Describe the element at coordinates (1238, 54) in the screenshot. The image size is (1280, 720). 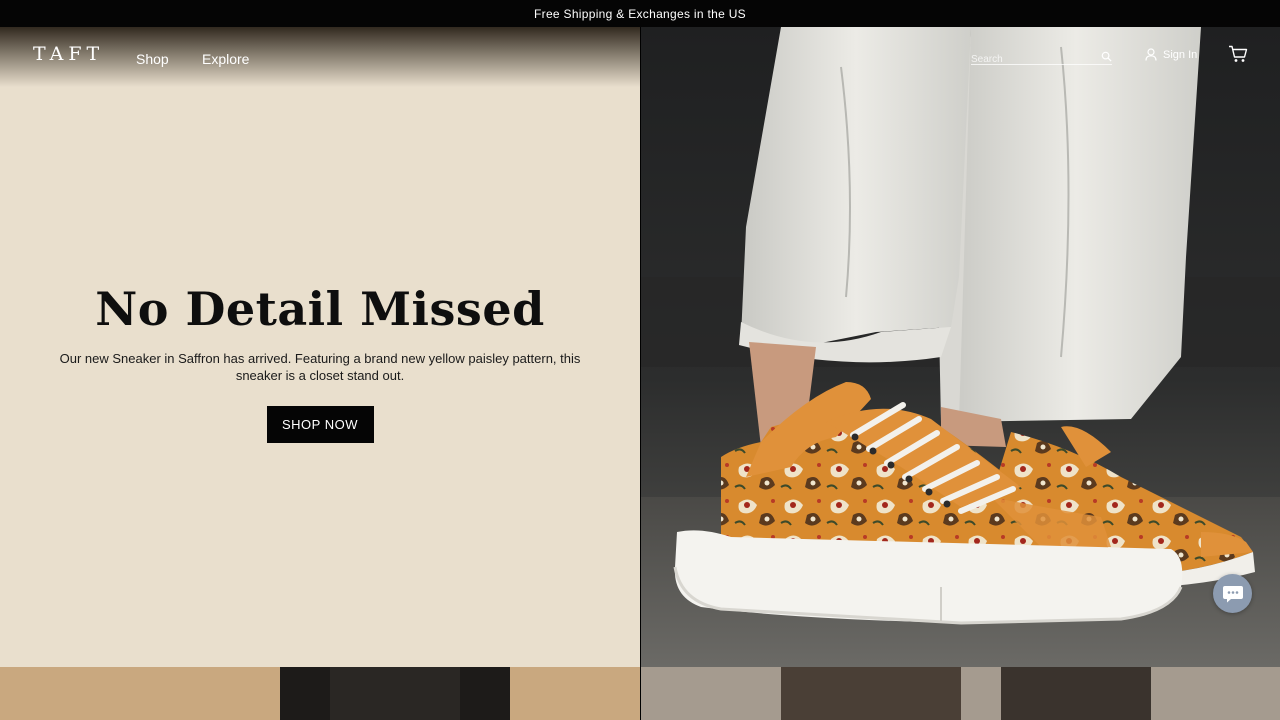
I see `cart-icon` at that location.